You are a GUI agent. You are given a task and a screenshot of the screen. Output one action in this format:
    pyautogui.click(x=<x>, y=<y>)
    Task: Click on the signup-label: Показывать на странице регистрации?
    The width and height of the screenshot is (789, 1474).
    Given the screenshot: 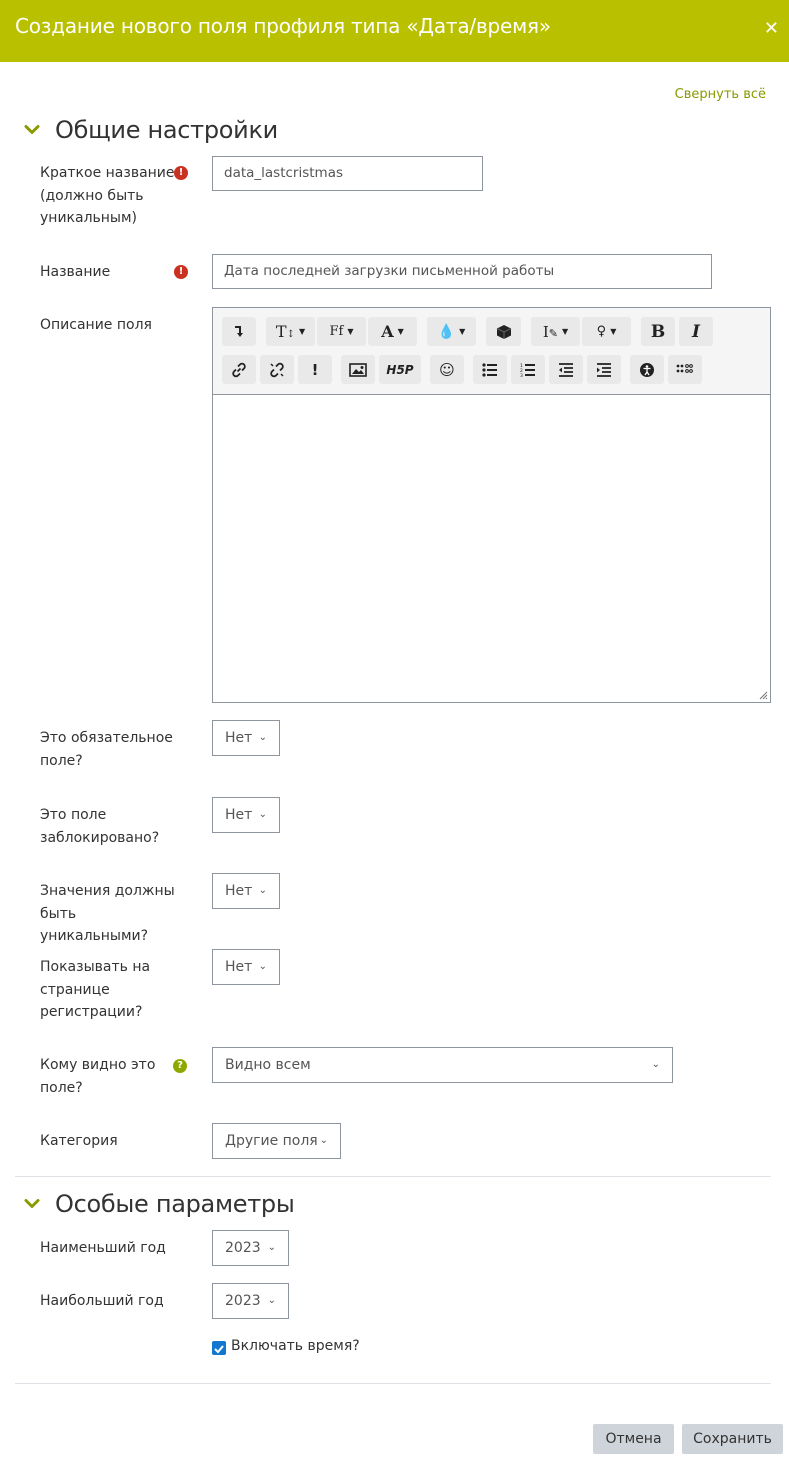 What is the action you would take?
    pyautogui.click(x=95, y=989)
    